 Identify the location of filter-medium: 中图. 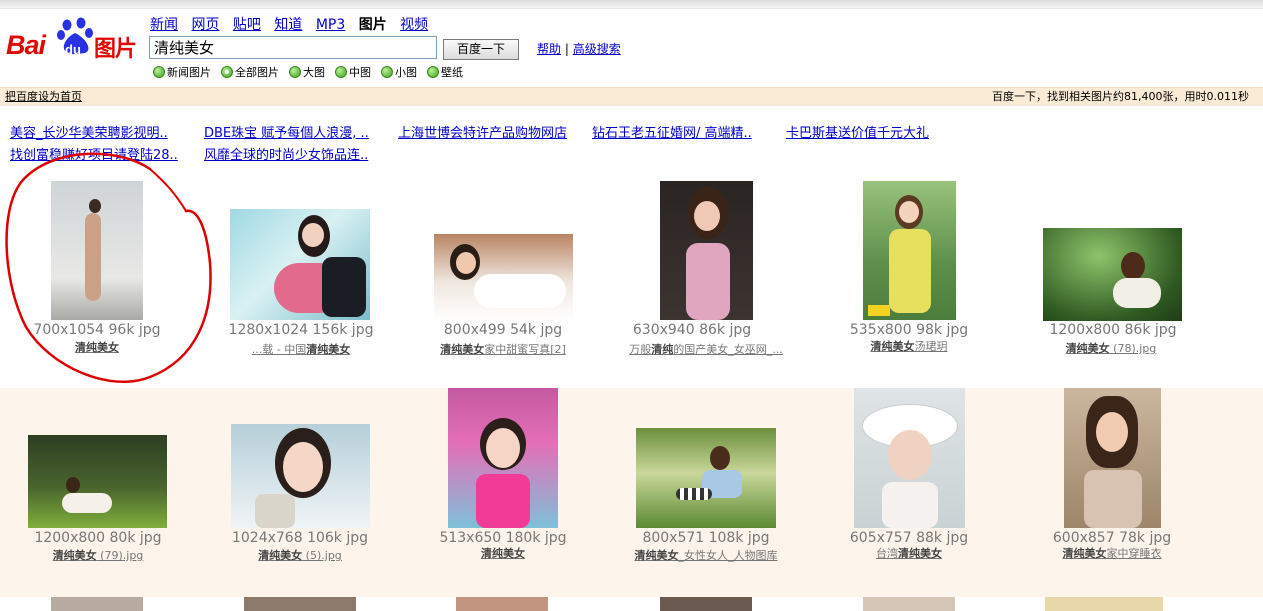
(353, 72).